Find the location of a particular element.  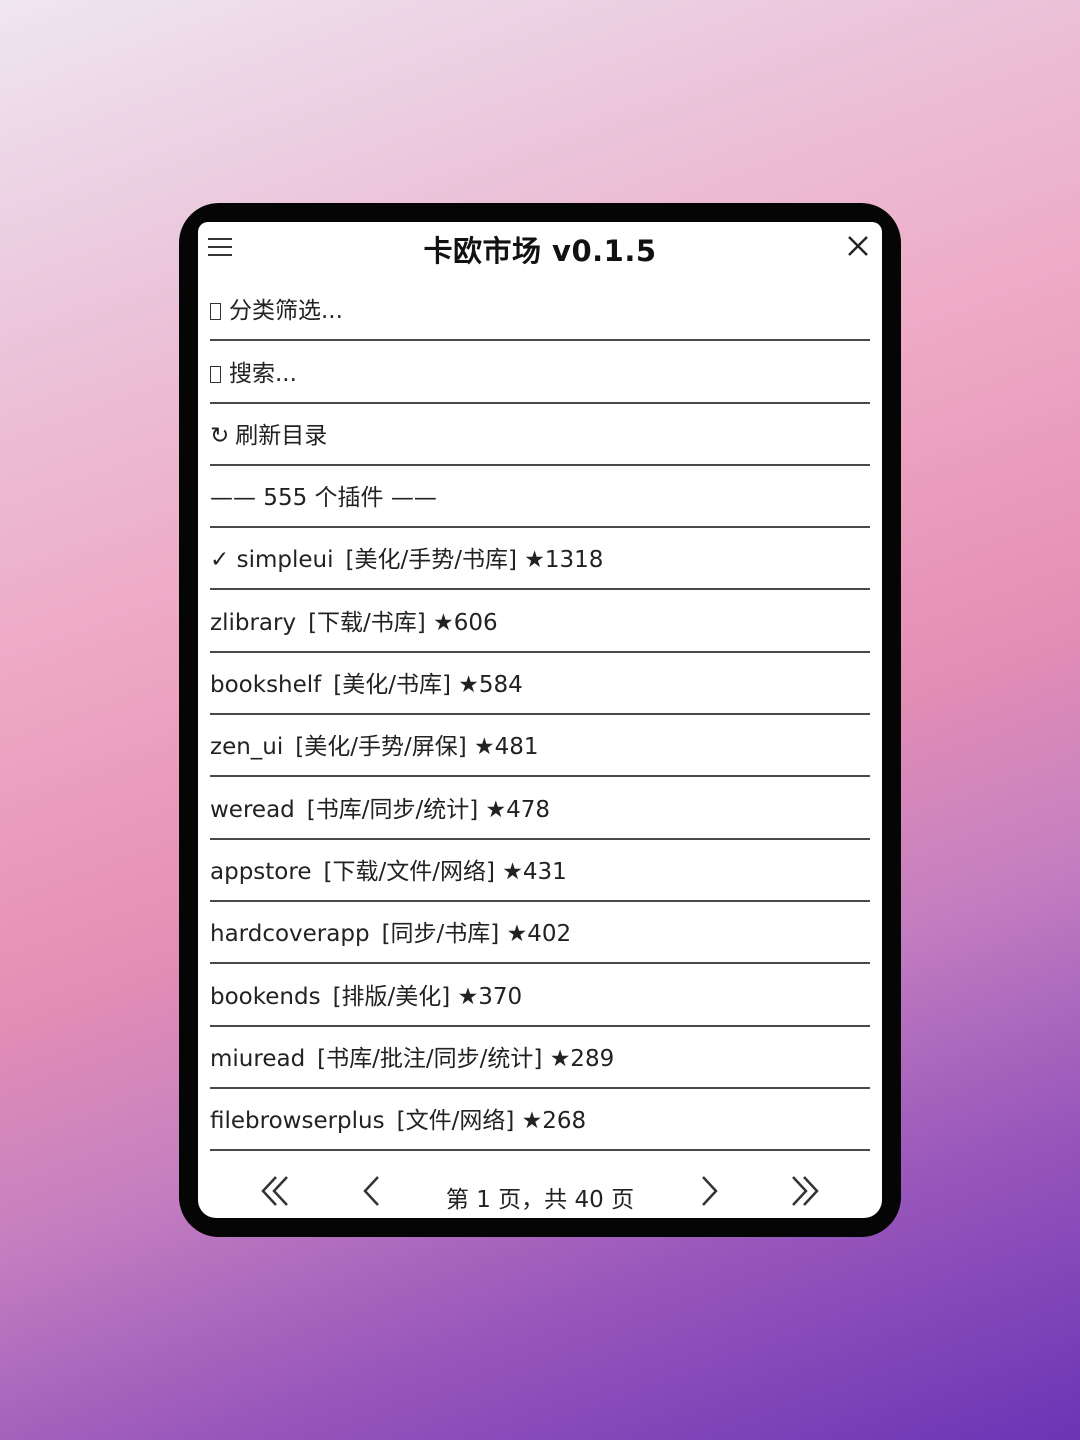

plugin-stars: ★268 is located at coordinates (554, 1121).